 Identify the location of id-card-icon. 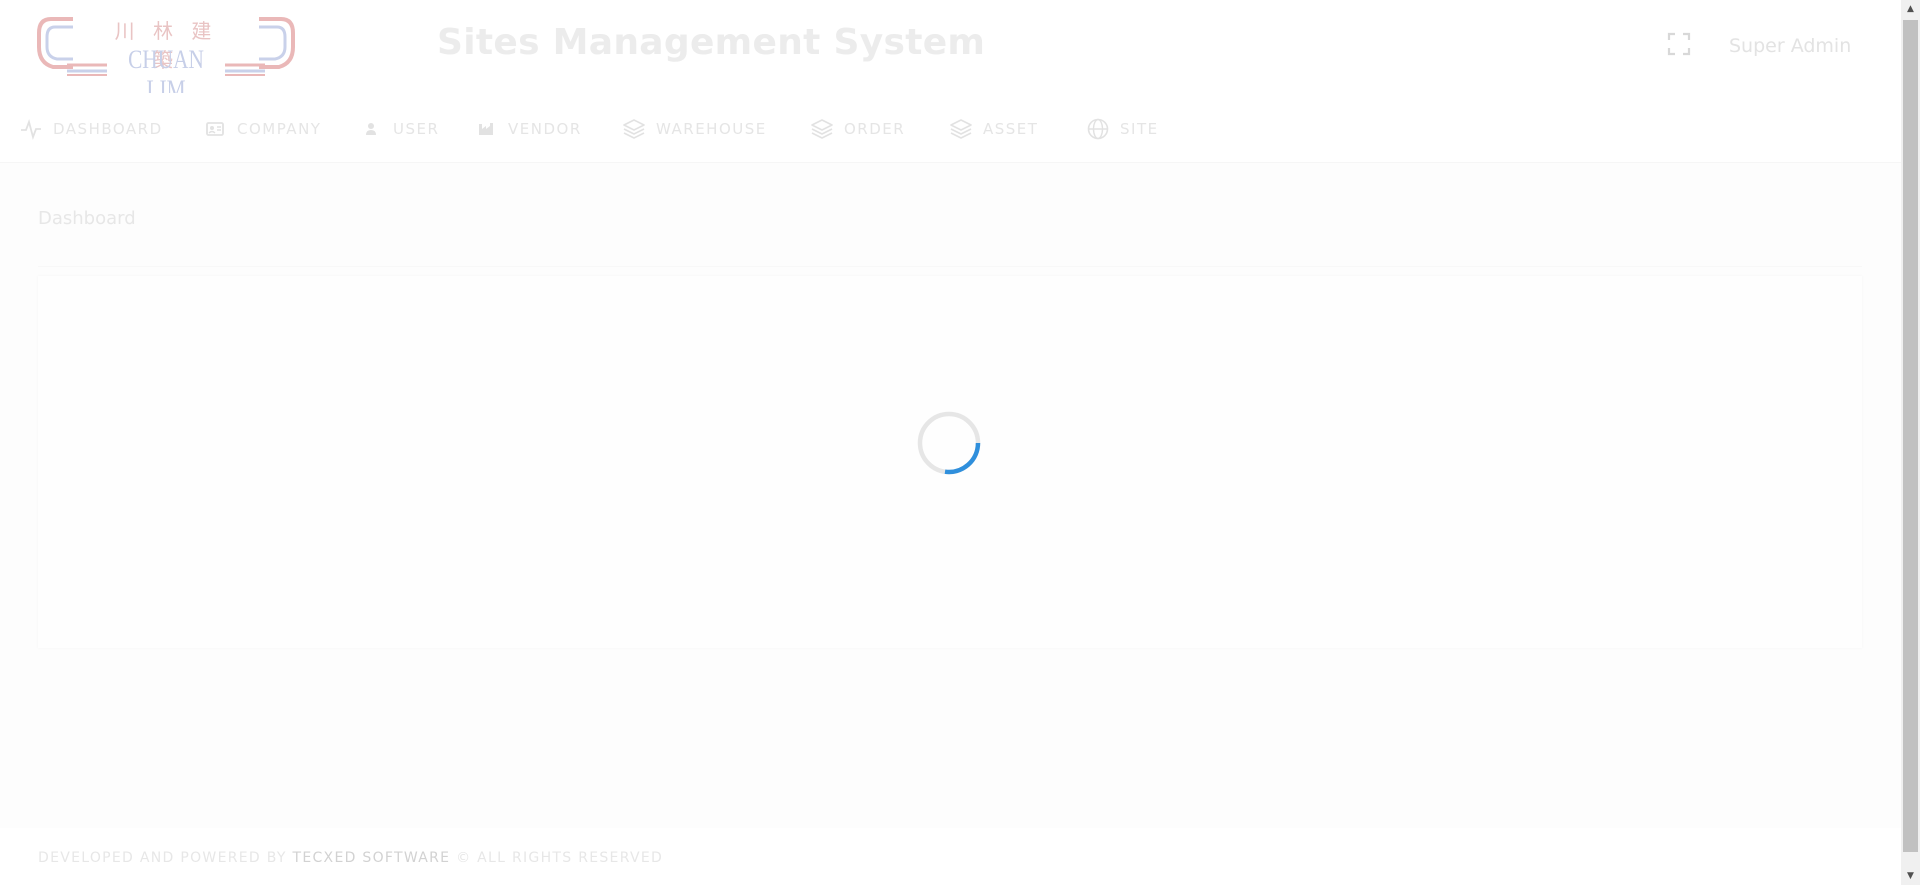
(215, 129).